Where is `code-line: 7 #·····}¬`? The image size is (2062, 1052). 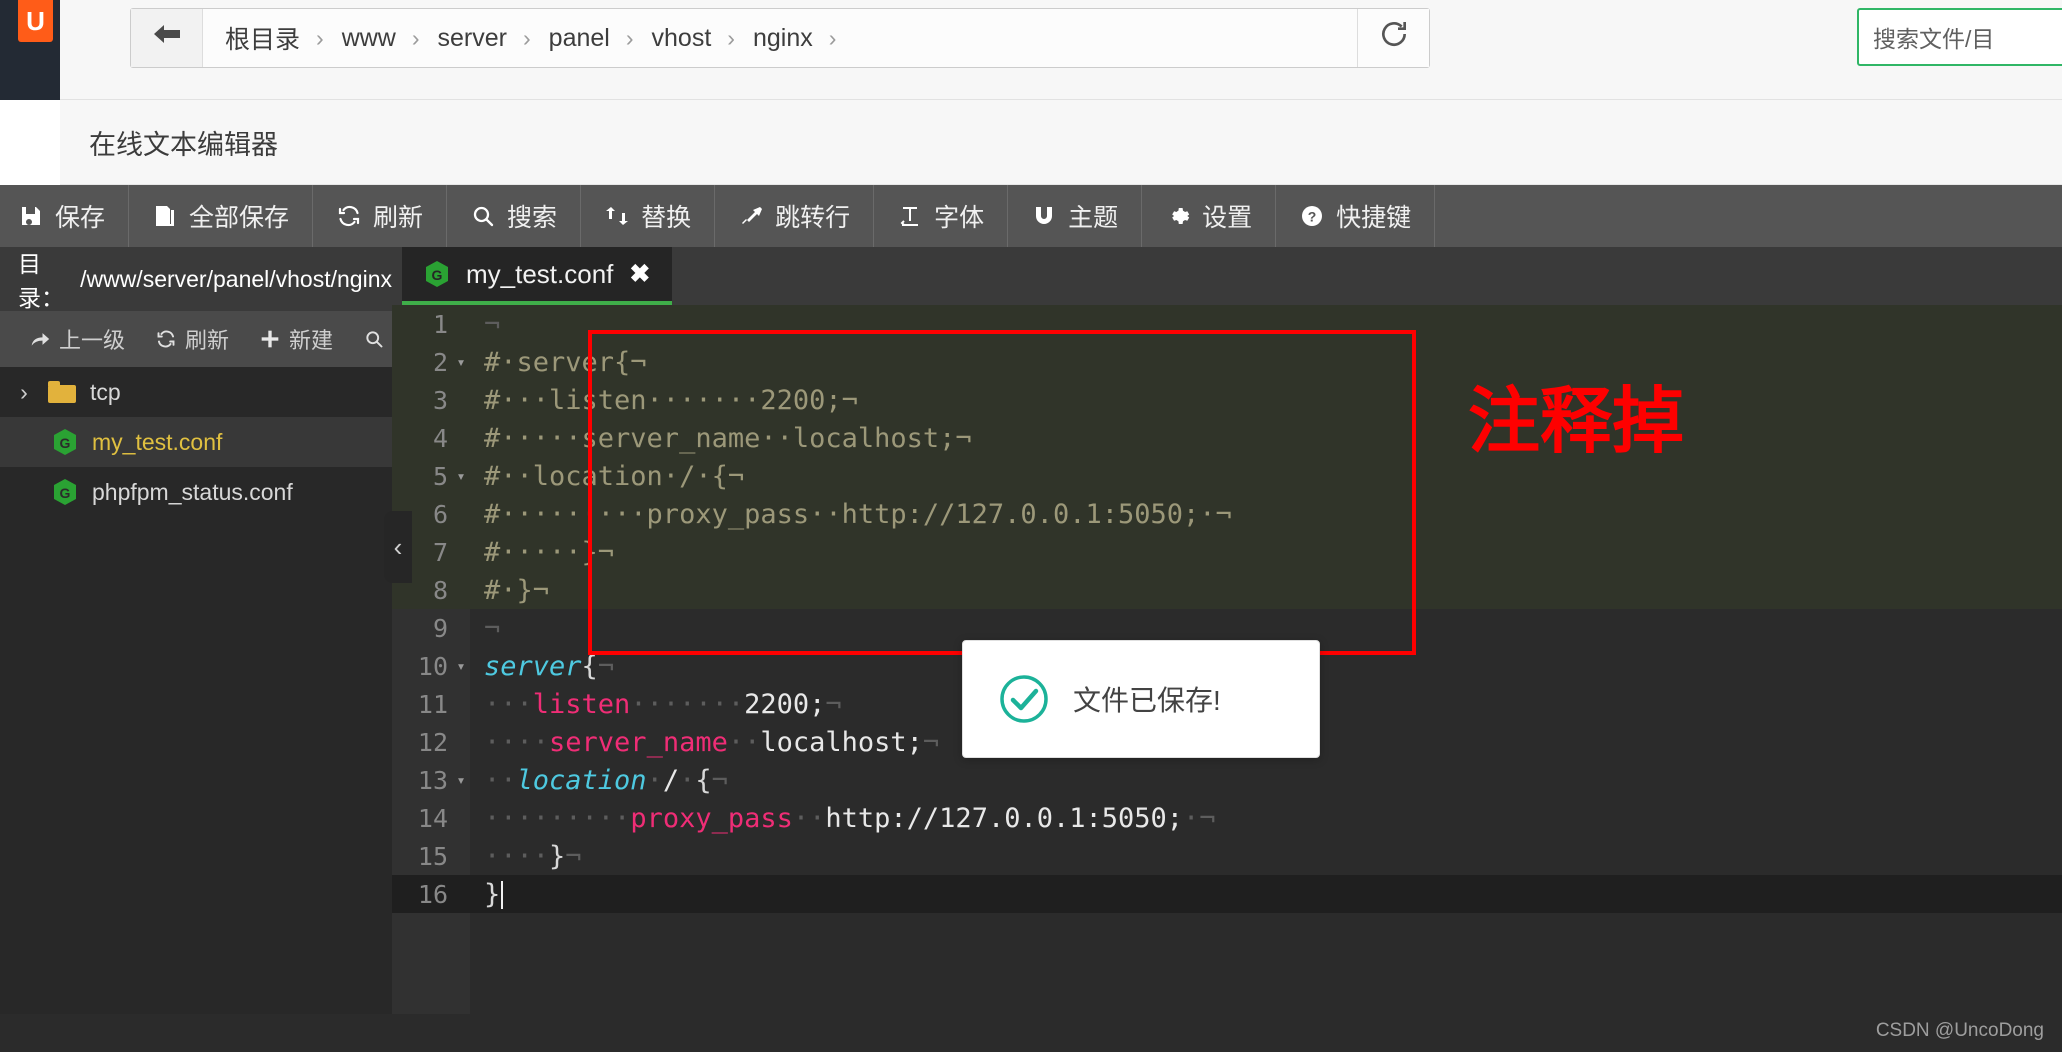
code-line: 7 #·····}¬ is located at coordinates (1227, 552).